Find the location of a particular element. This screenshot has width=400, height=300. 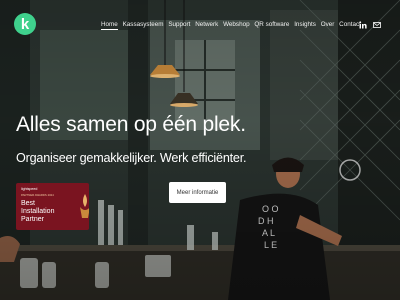

award-subtitle: PARTNER AWARDS 2024 is located at coordinates (37, 195).